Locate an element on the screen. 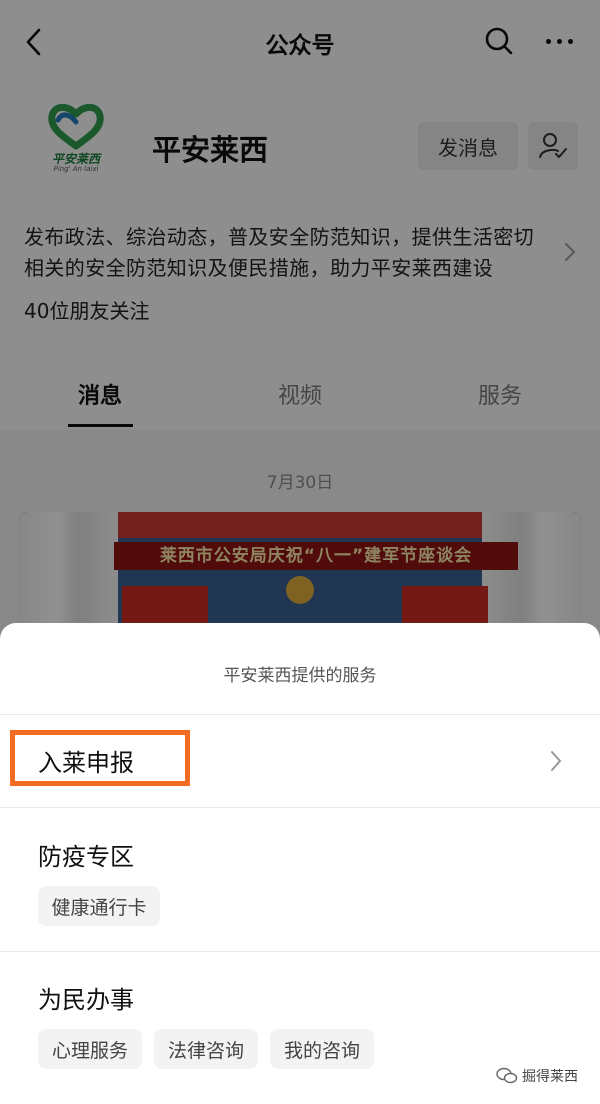 This screenshot has height=1104, width=600. section-epidemic-zone: 防疫专区 is located at coordinates (86, 857).